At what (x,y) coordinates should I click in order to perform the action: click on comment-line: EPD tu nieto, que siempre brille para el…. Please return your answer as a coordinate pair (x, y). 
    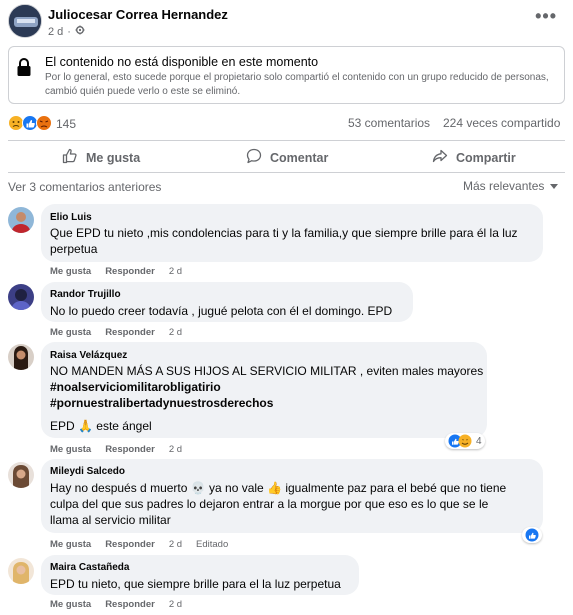
    Looking at the image, I should click on (195, 584).